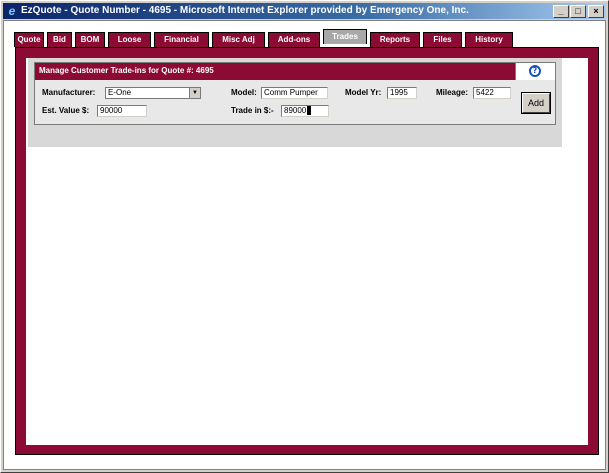 The image size is (609, 473). What do you see at coordinates (90, 39) in the screenshot?
I see `tab-bom: BOM` at bounding box center [90, 39].